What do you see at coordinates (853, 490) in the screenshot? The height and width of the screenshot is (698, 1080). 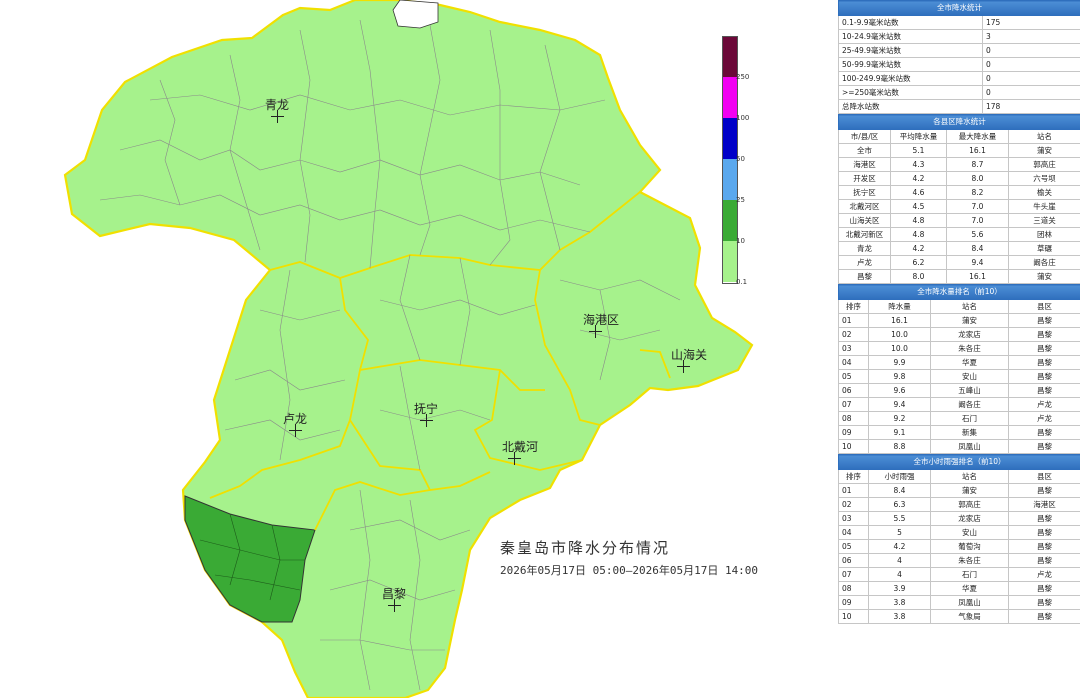 I see `table-cell: 01` at bounding box center [853, 490].